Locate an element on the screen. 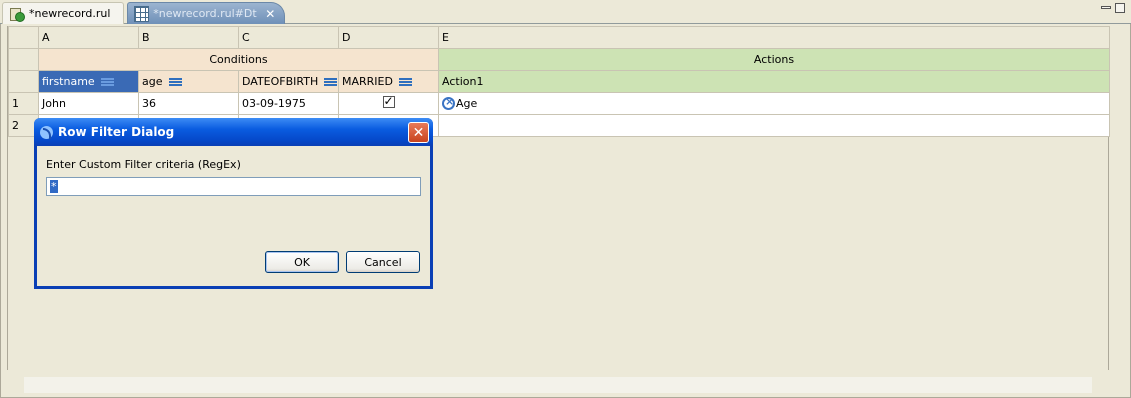 The width and height of the screenshot is (1131, 398). column-header-dateofbirth: DATEOFBIRTH is located at coordinates (288, 81).